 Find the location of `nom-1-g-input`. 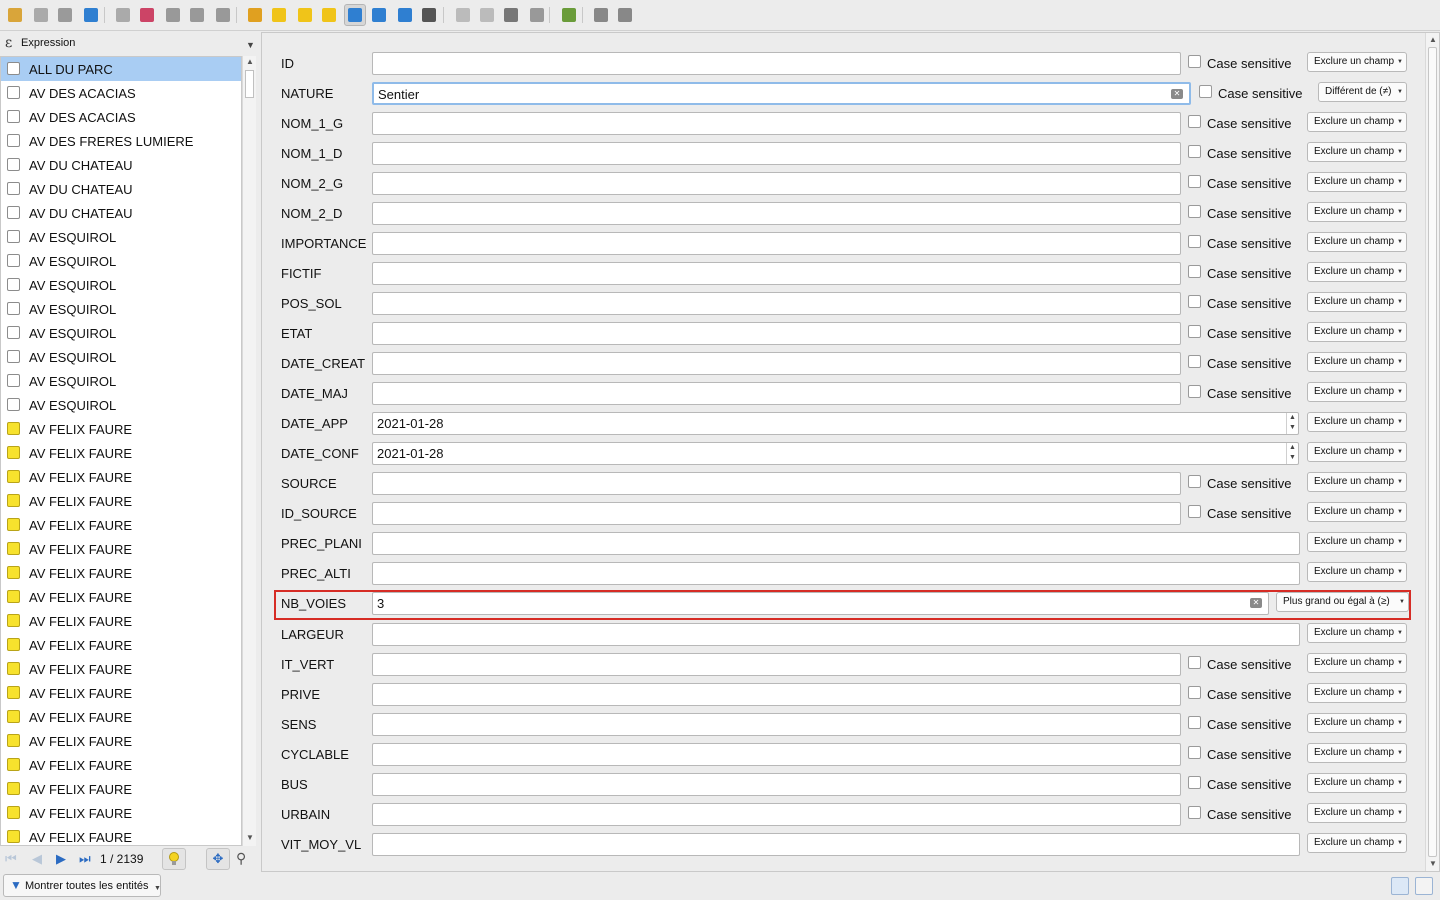

nom-1-g-input is located at coordinates (776, 123).